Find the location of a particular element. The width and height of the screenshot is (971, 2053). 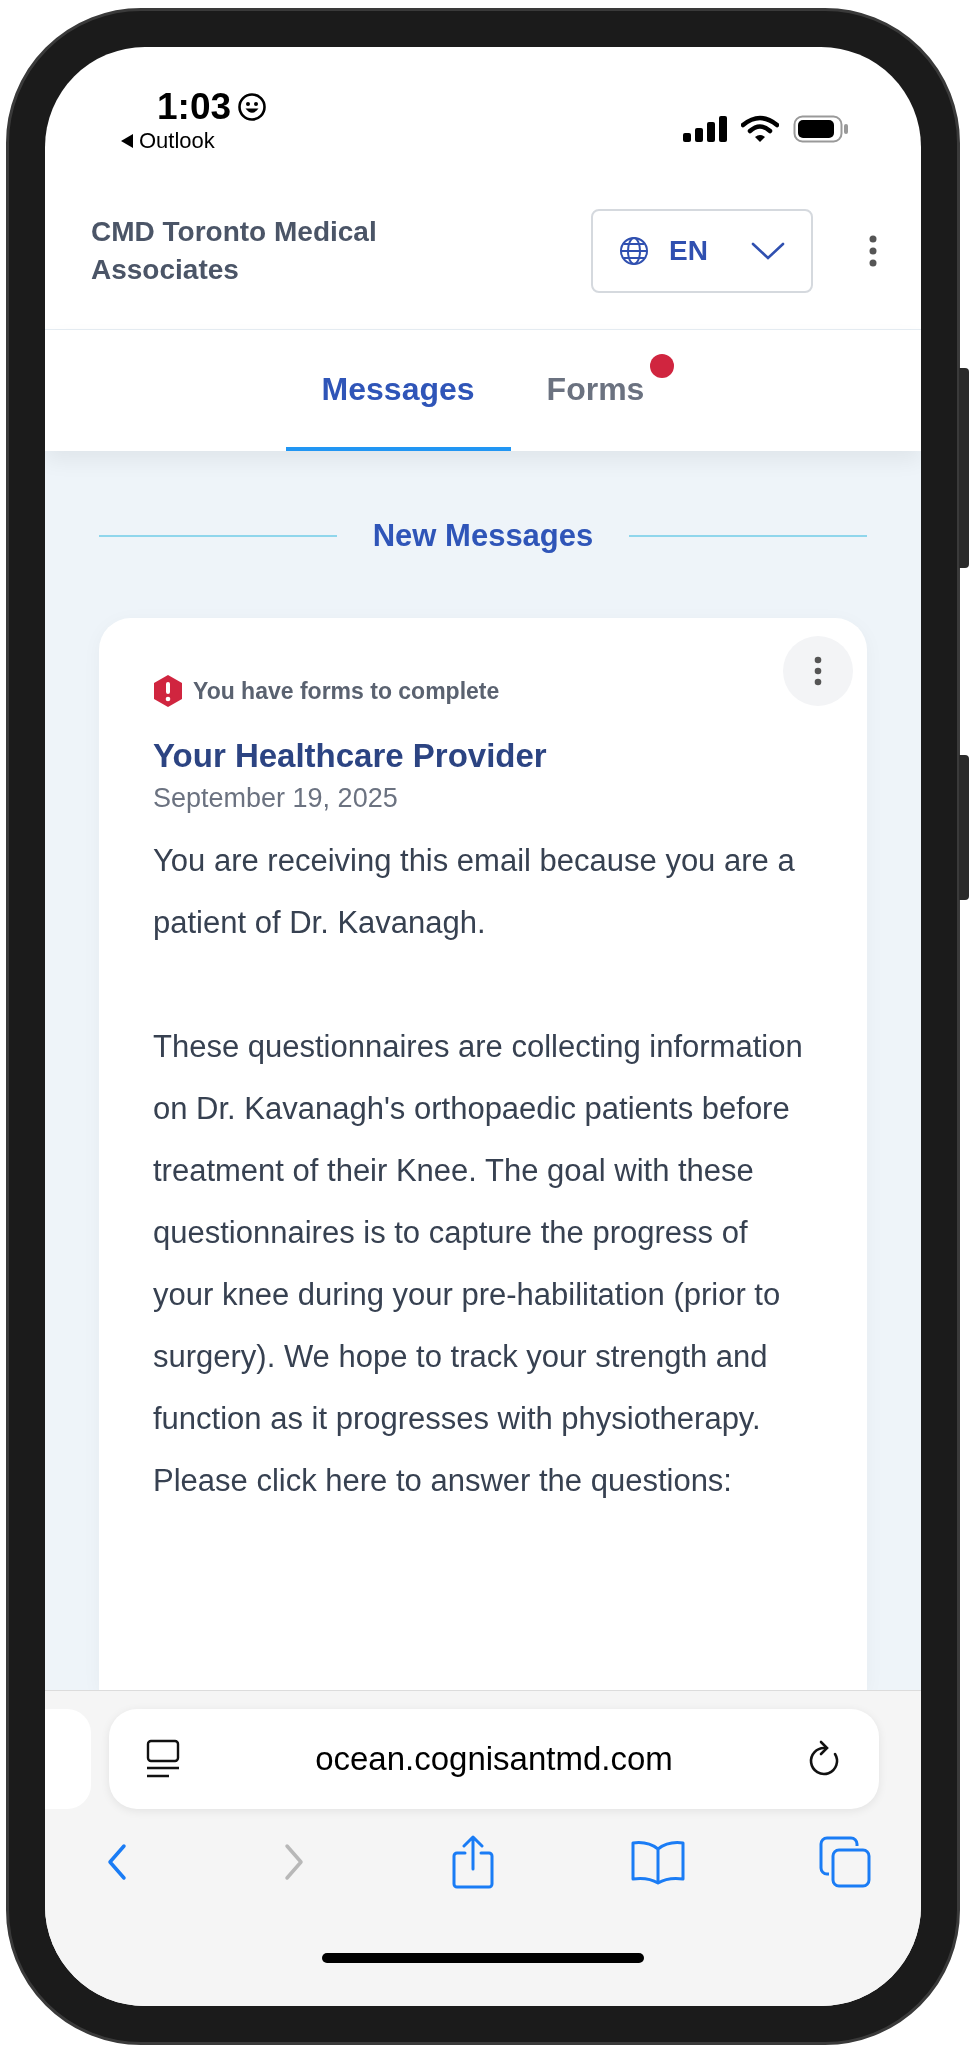

back-to-app-link: Outlook is located at coordinates (194, 141).